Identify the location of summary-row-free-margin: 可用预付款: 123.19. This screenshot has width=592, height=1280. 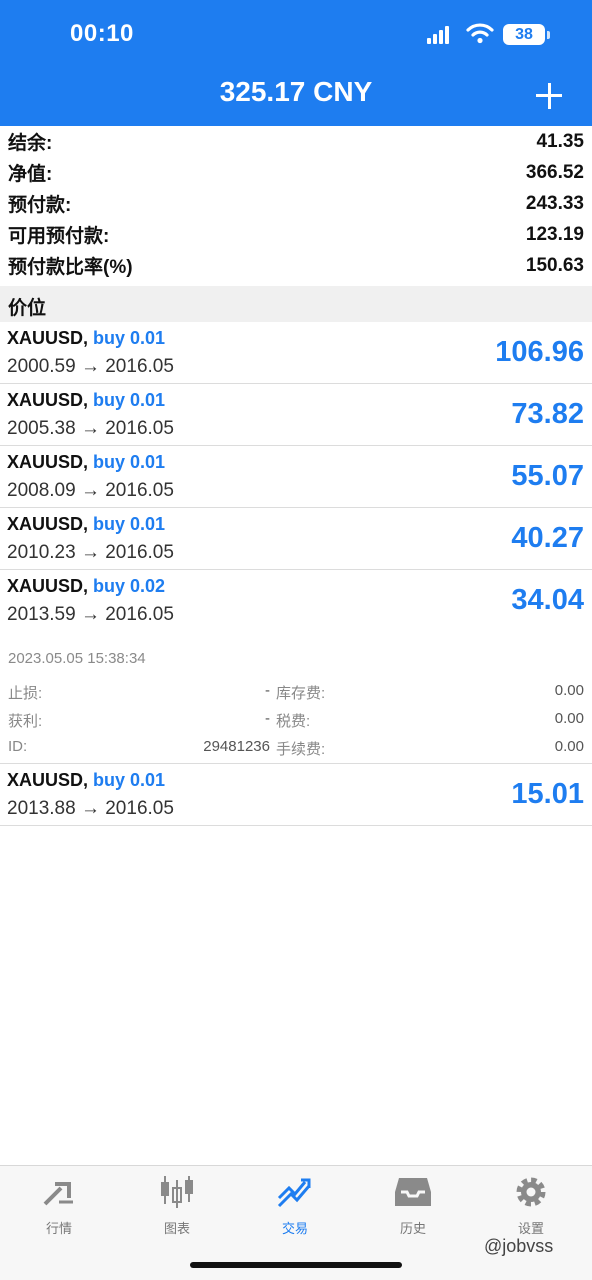
(296, 234).